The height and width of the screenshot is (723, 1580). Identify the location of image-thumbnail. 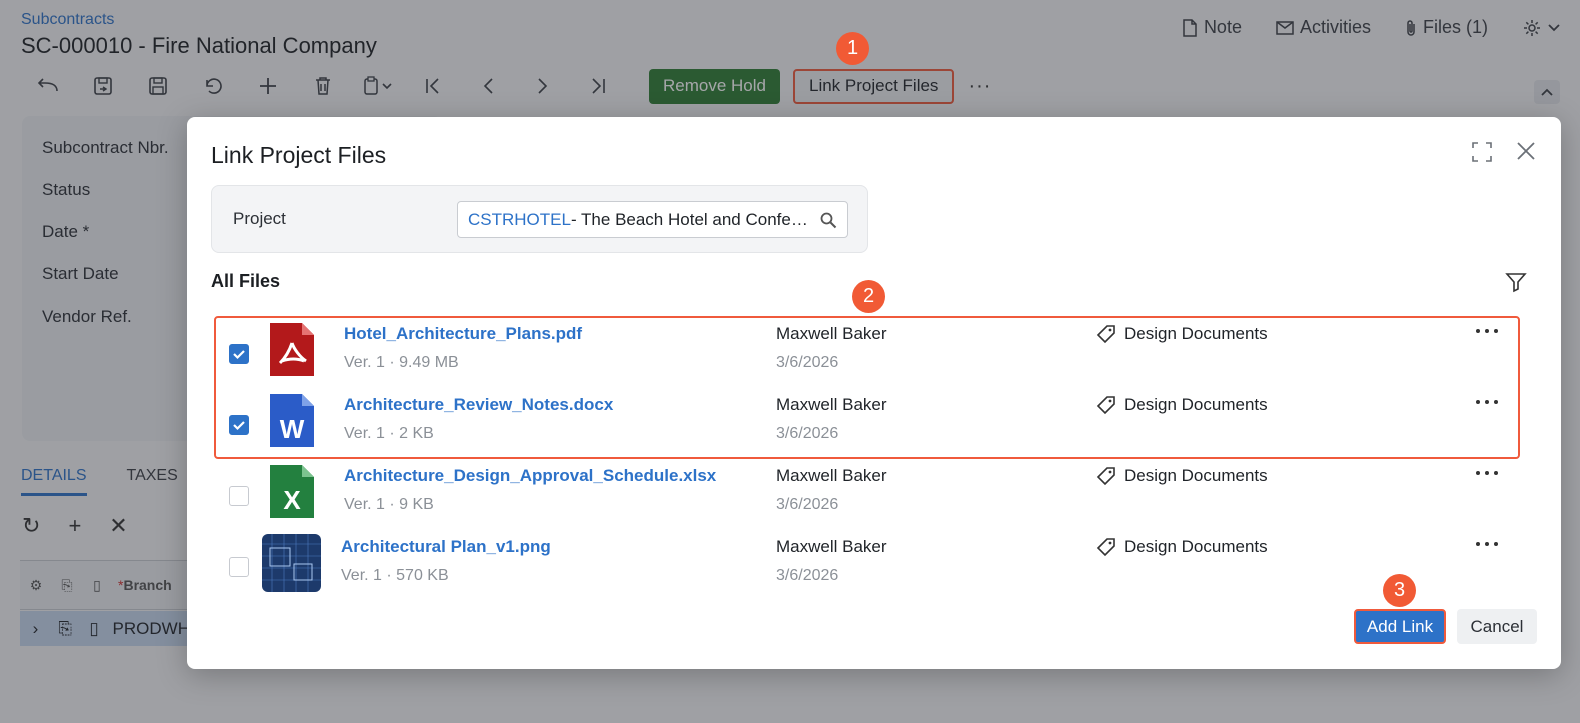
(291, 563).